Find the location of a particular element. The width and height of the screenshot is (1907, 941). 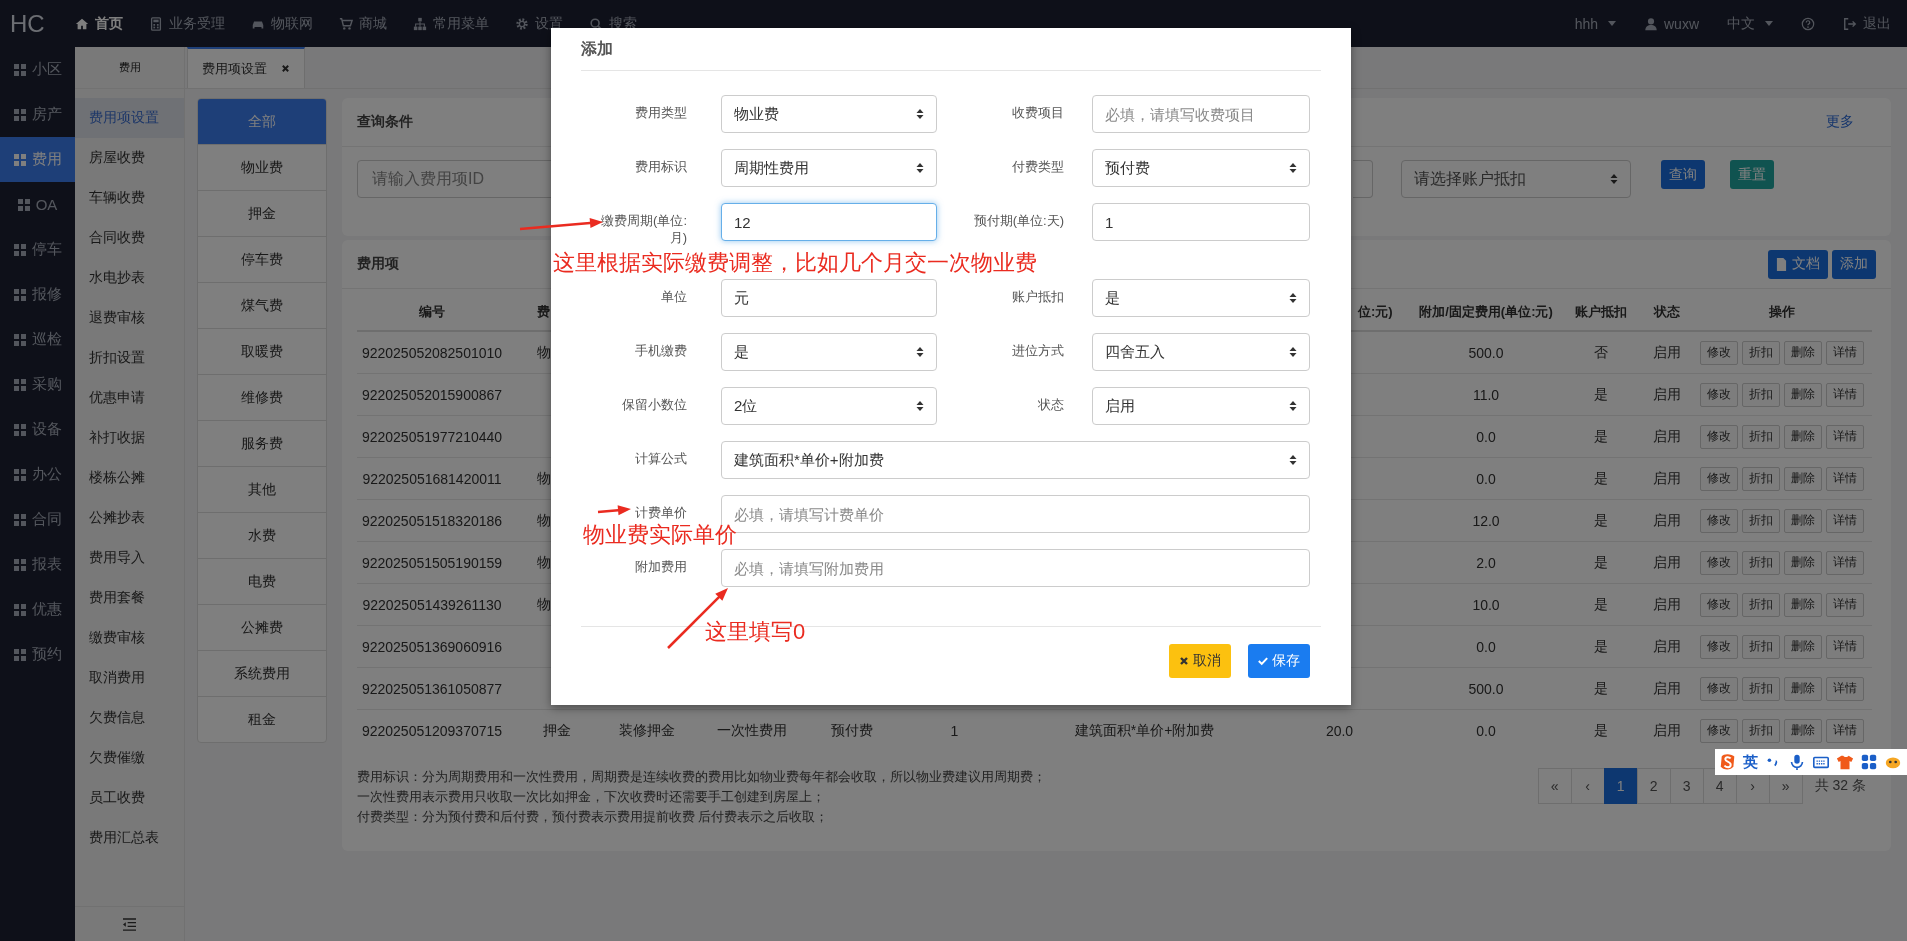

table-cell: 否 is located at coordinates (1601, 351).